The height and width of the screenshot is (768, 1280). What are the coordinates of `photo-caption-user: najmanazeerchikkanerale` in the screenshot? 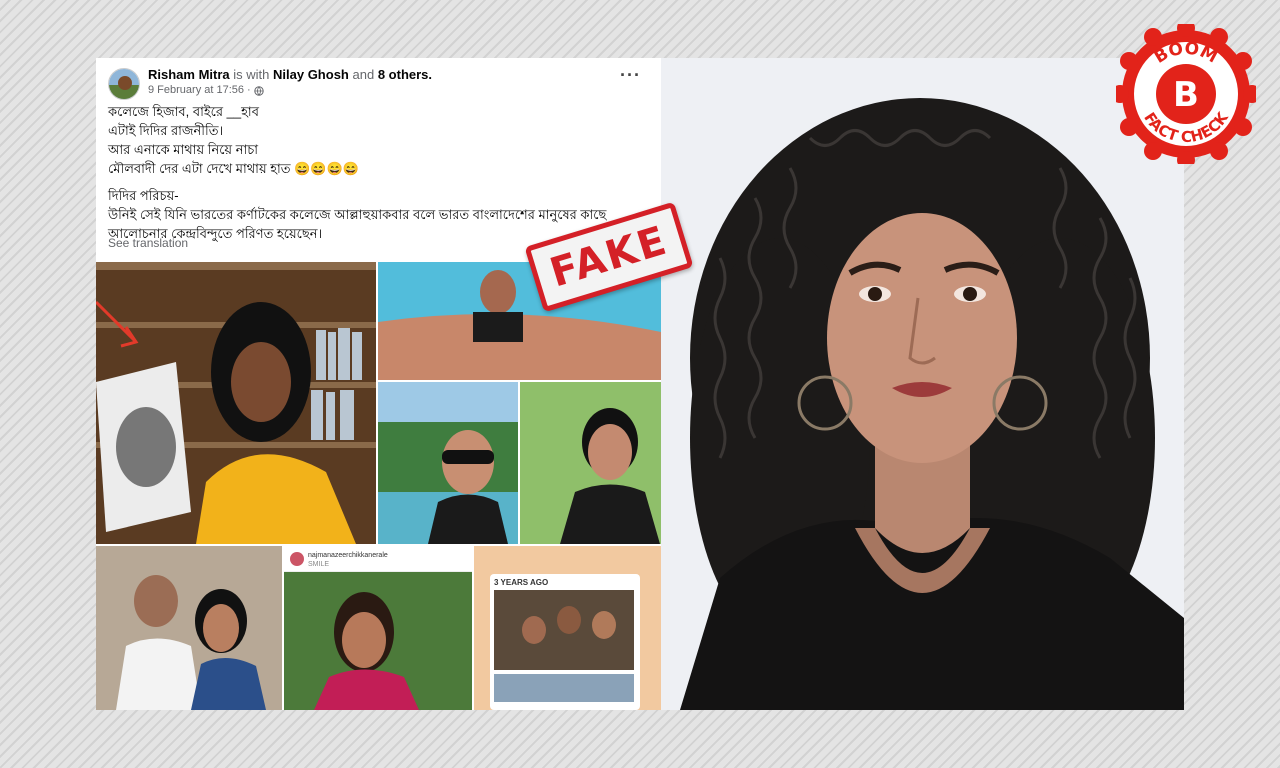 It's located at (348, 555).